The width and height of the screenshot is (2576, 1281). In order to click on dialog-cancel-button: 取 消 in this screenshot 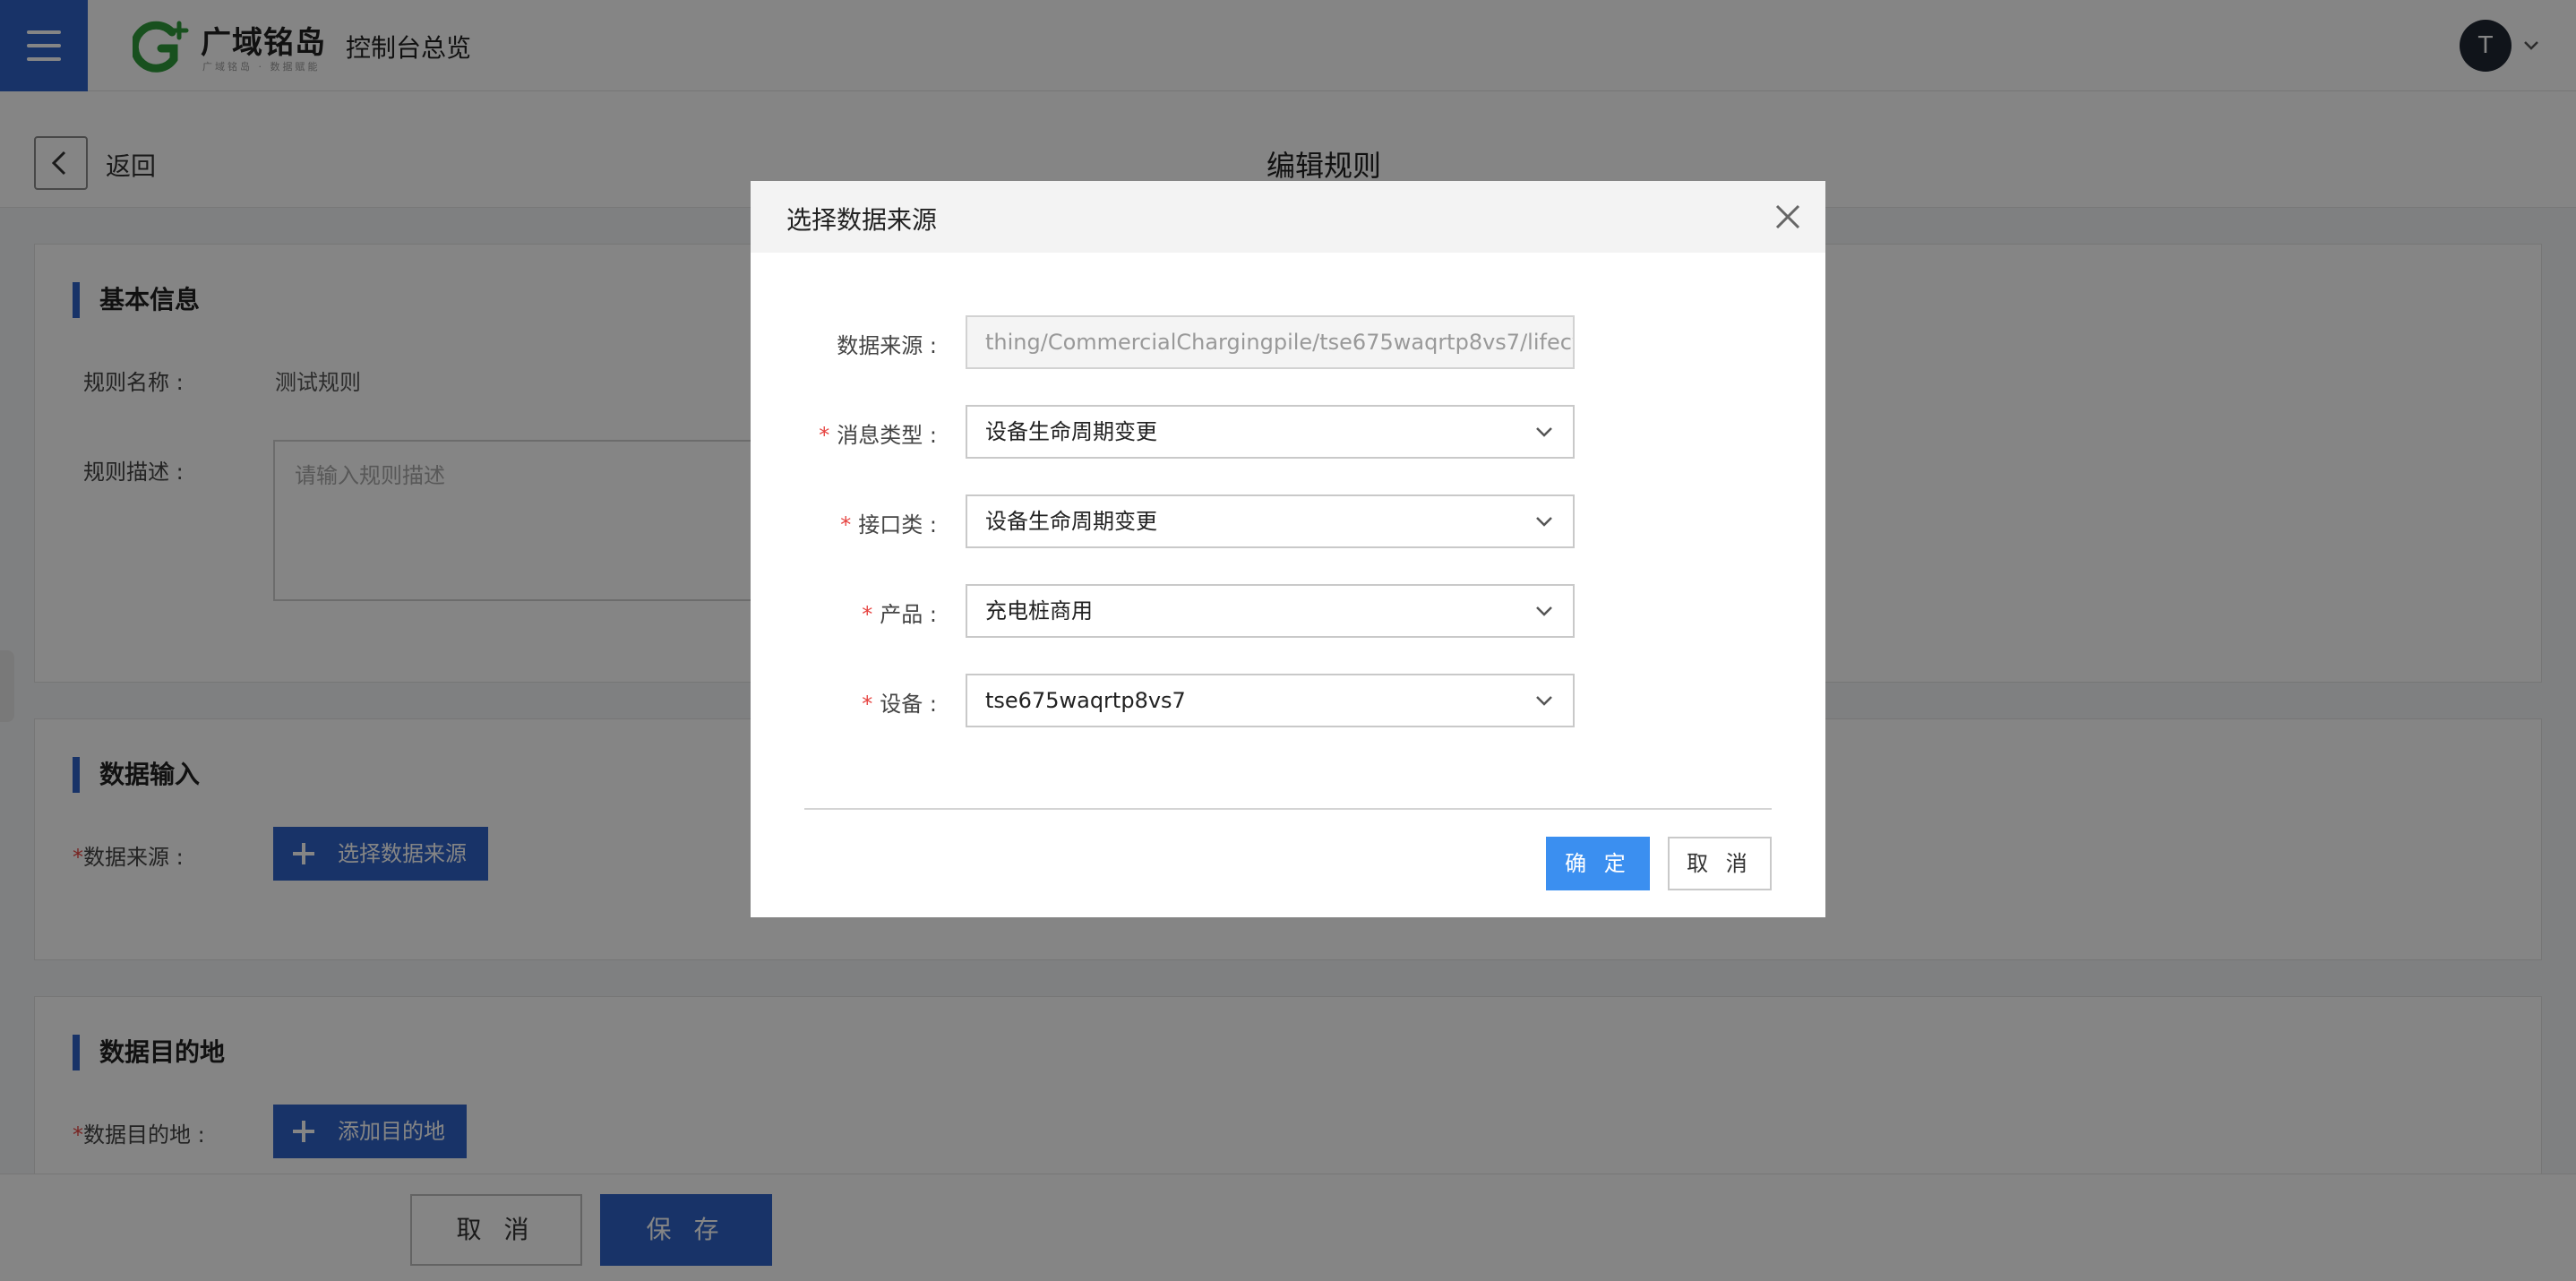, I will do `click(1720, 863)`.